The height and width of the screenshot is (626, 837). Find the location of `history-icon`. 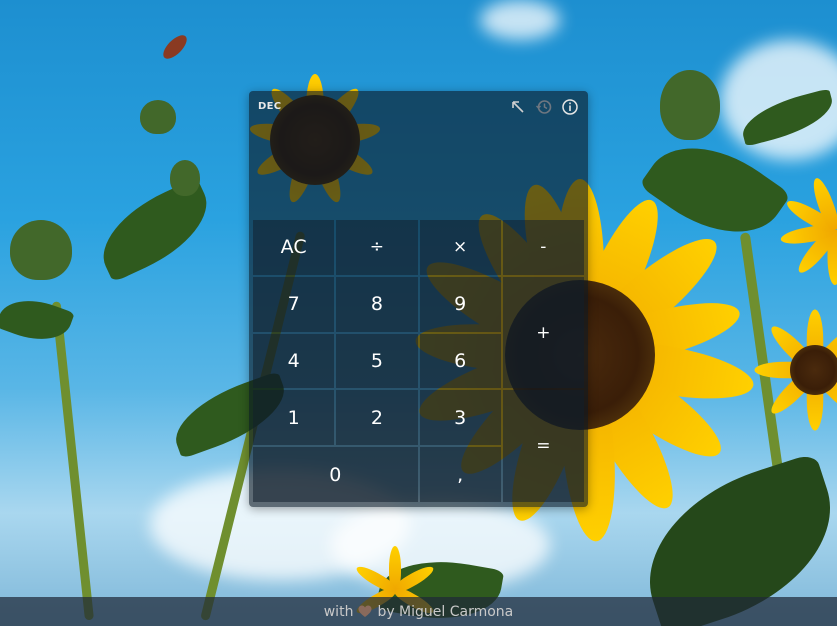

history-icon is located at coordinates (544, 107).